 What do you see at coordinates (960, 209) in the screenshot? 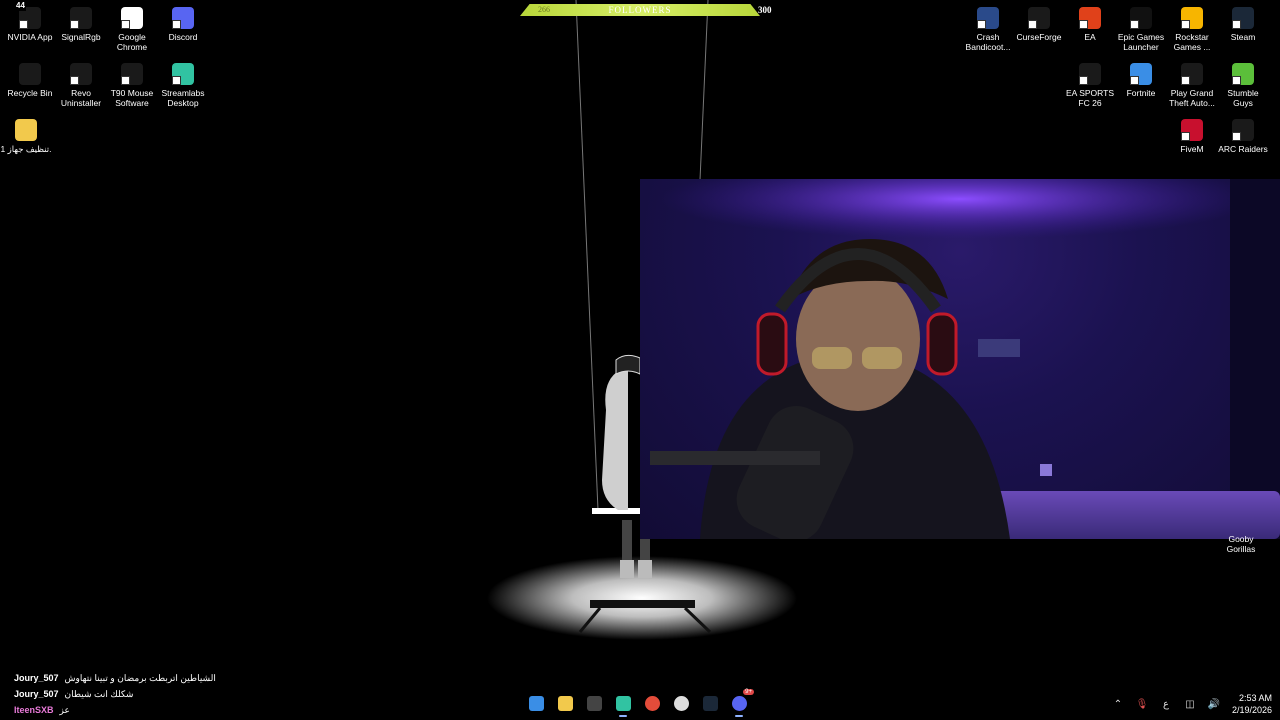
I see `led-cloud-ceiling` at bounding box center [960, 209].